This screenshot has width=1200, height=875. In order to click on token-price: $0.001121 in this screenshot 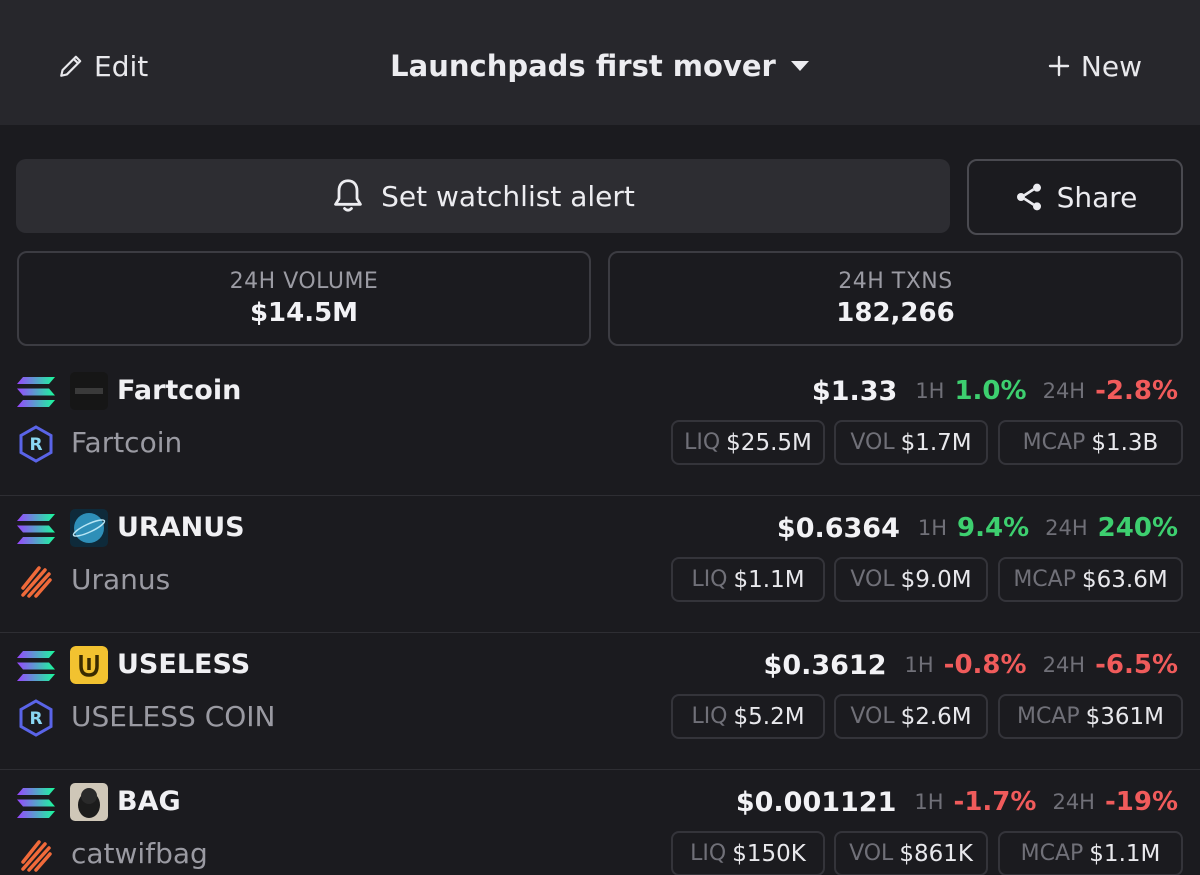, I will do `click(816, 802)`.